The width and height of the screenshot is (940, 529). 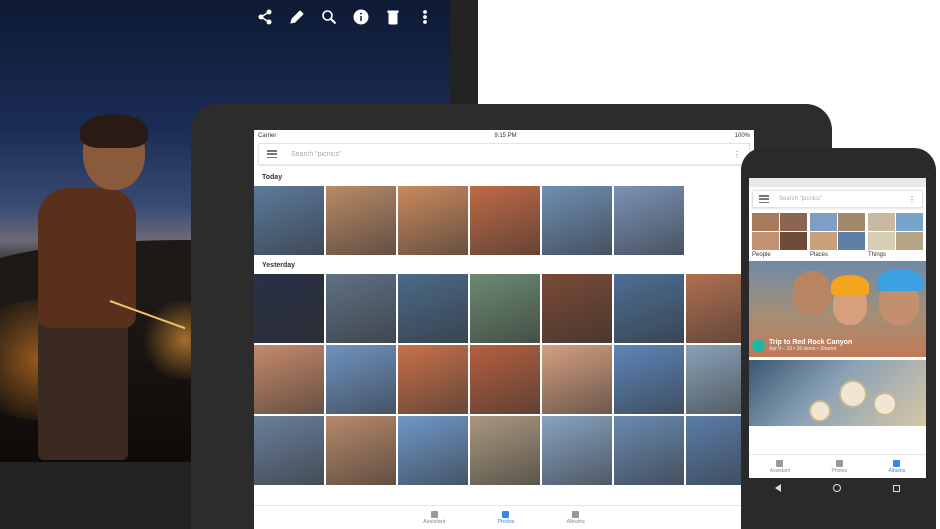 I want to click on search-input: Search "picnics", so click(x=505, y=154).